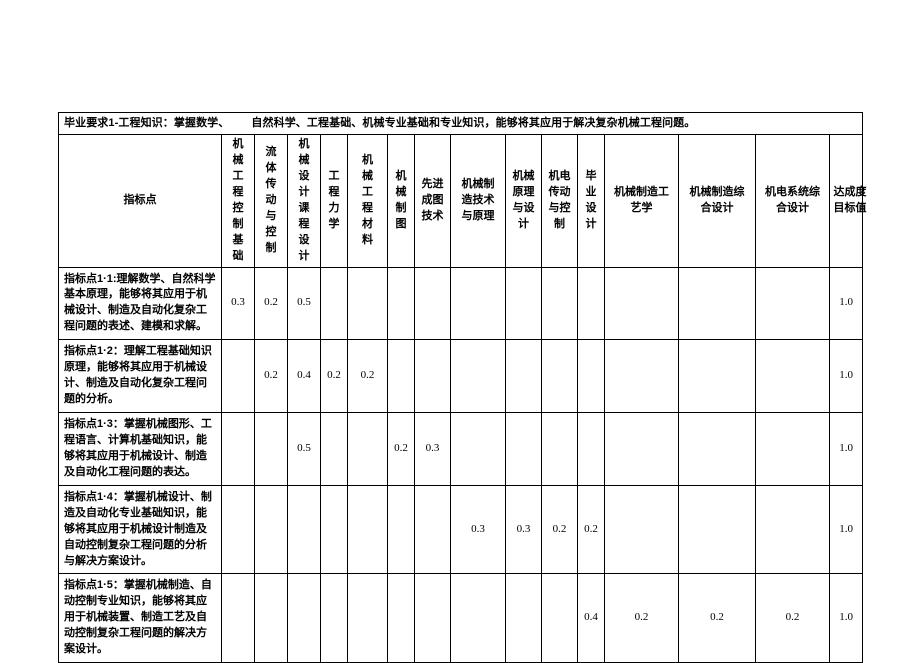 The width and height of the screenshot is (920, 663). What do you see at coordinates (478, 303) in the screenshot?
I see `cell-indicator-1-1-col-mfg-tech-principles` at bounding box center [478, 303].